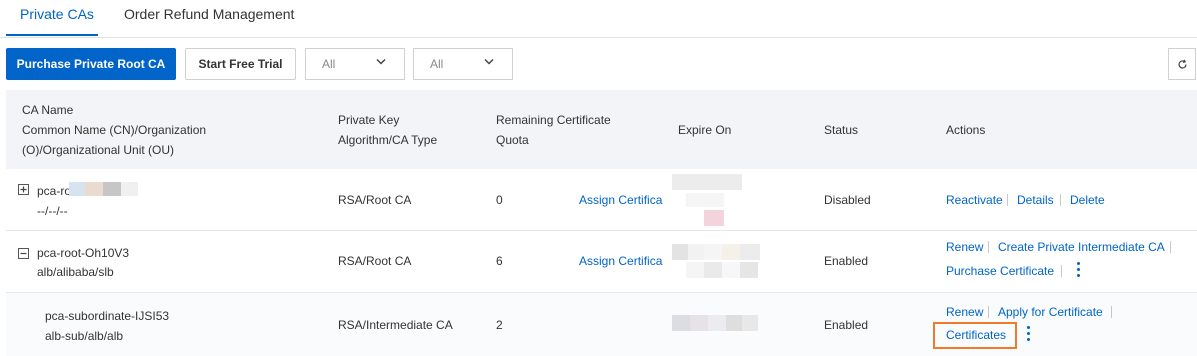 This screenshot has height=356, width=1197. Describe the element at coordinates (84, 336) in the screenshot. I see `ca-organization: alb-sub/alb/alb` at that location.